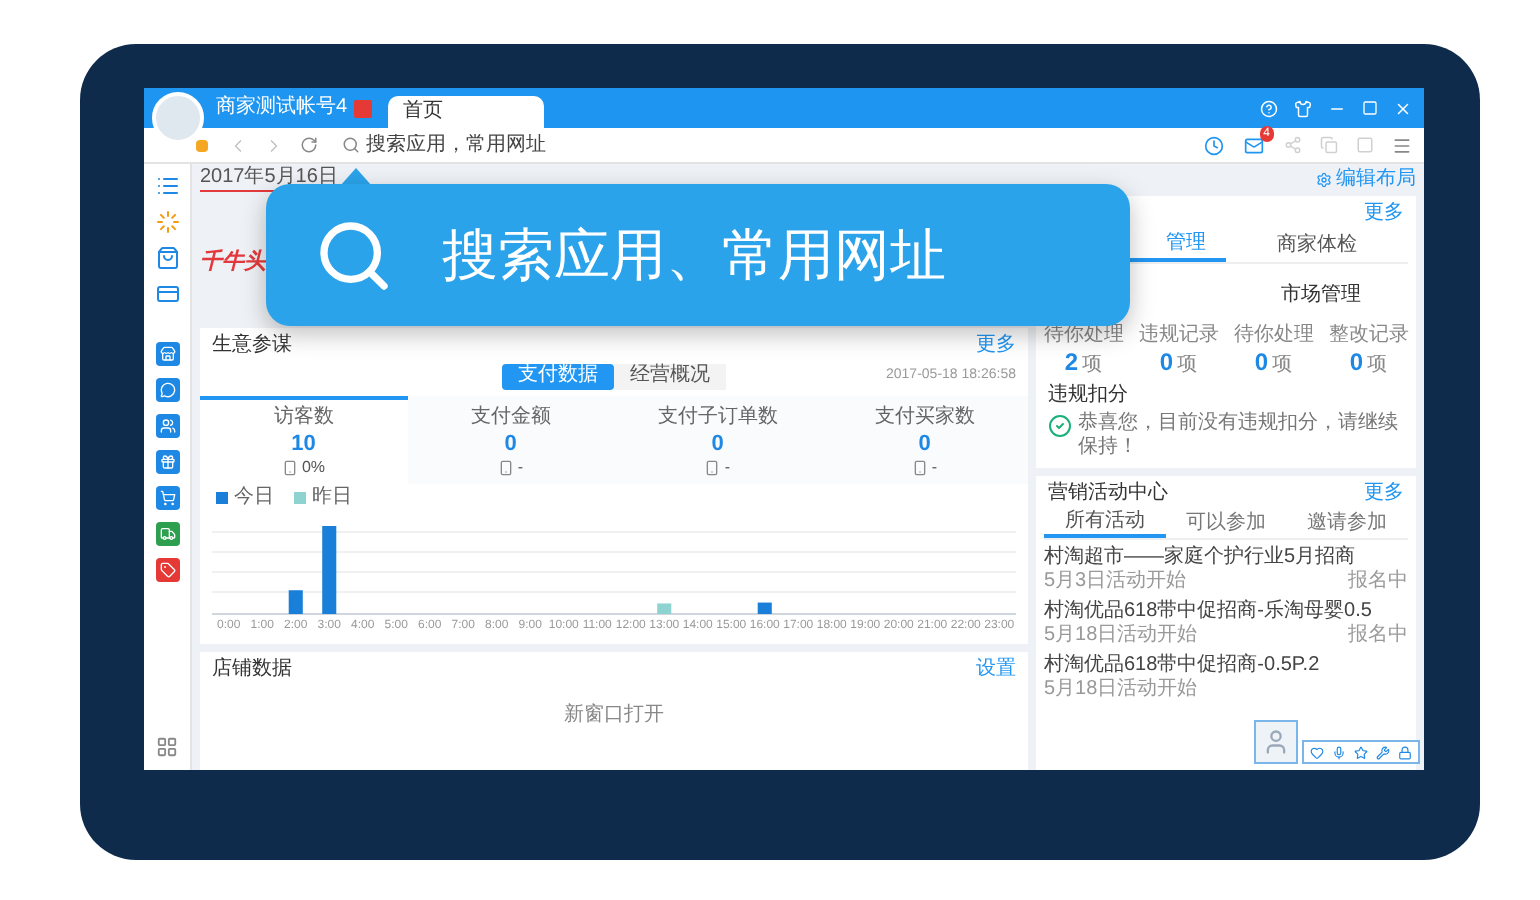 Image resolution: width=1540 pixels, height=900 pixels. I want to click on stat-value: 10, so click(303, 444).